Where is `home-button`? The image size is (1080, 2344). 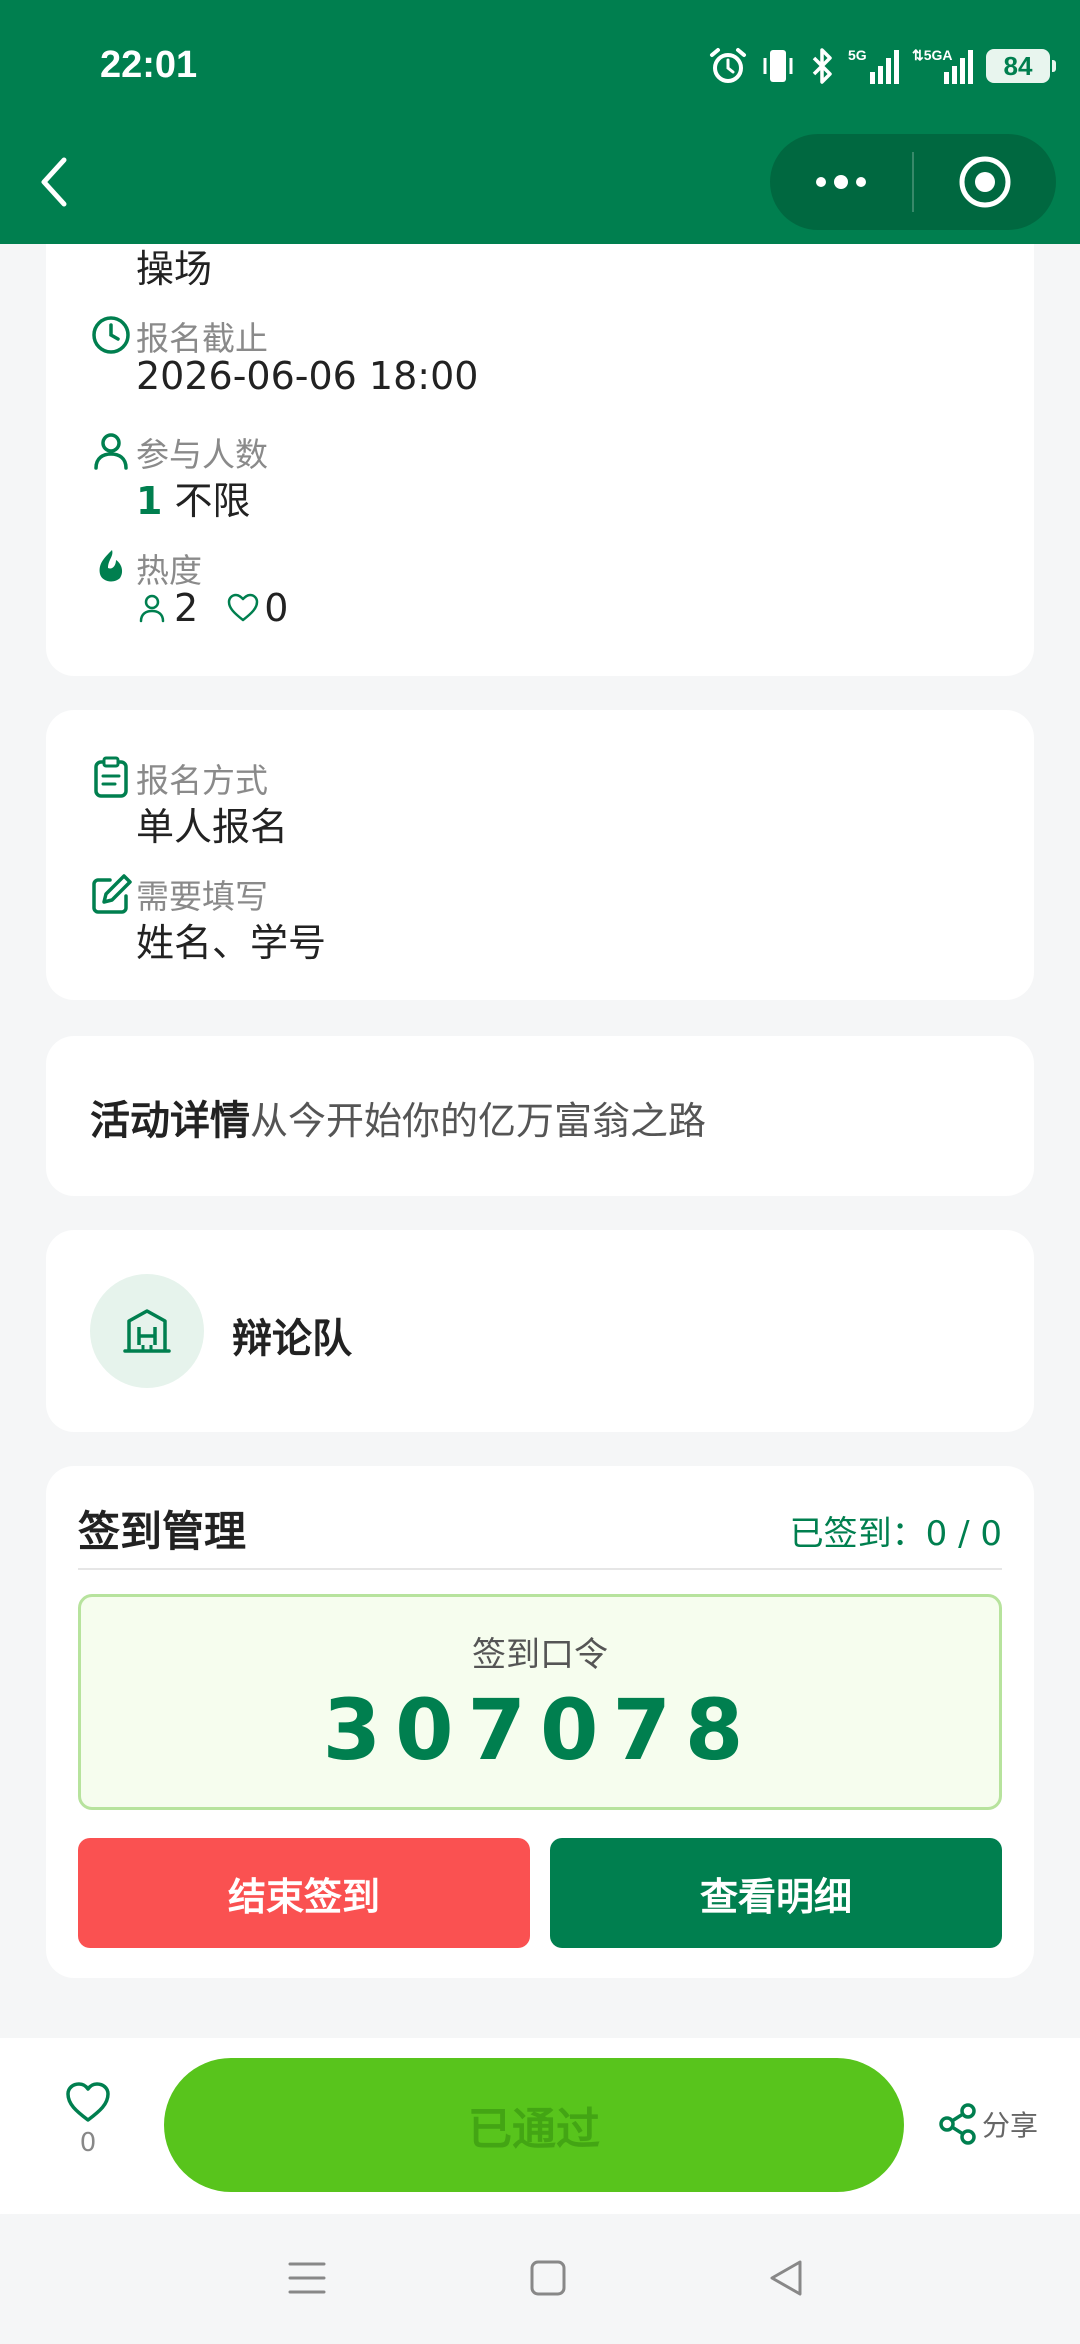 home-button is located at coordinates (548, 2280).